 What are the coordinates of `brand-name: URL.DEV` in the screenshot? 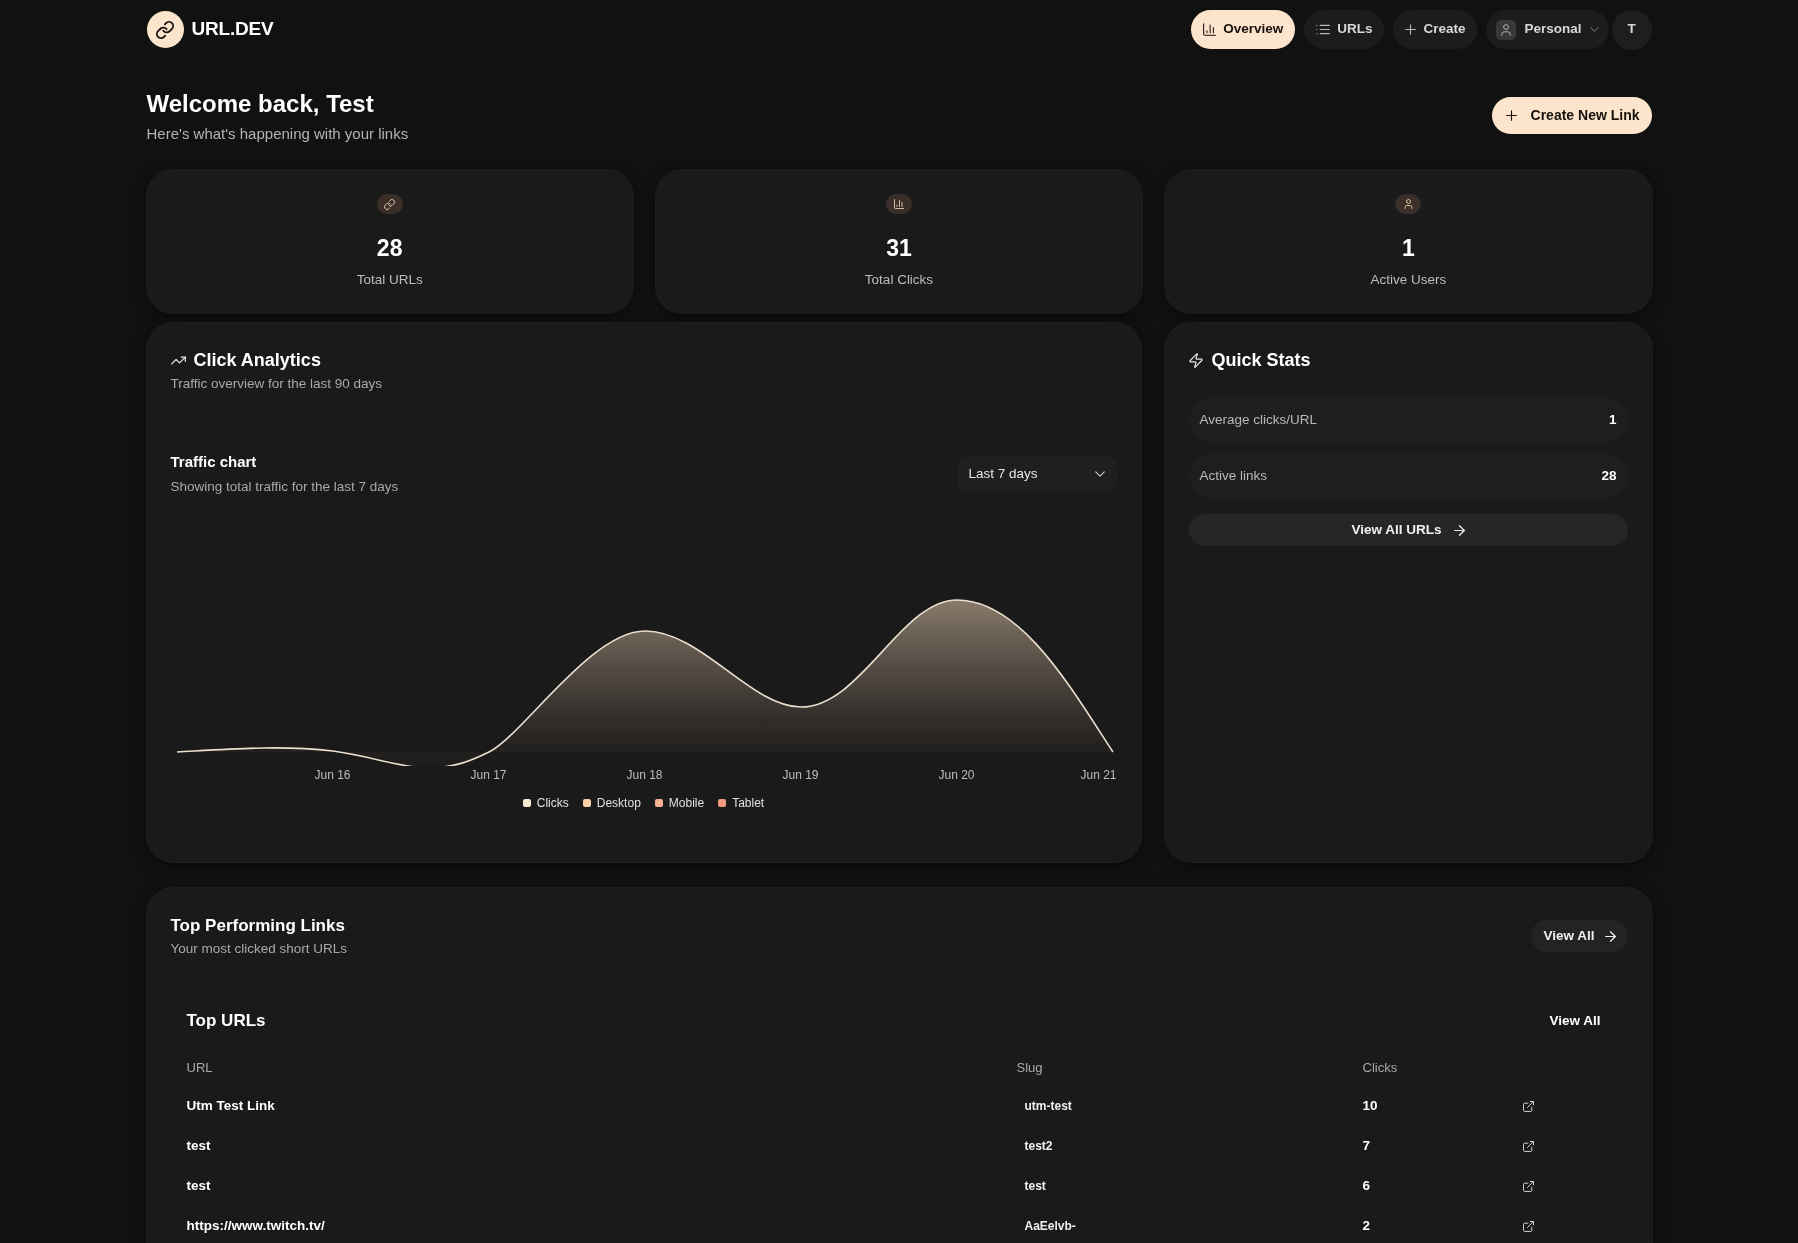 It's located at (232, 29).